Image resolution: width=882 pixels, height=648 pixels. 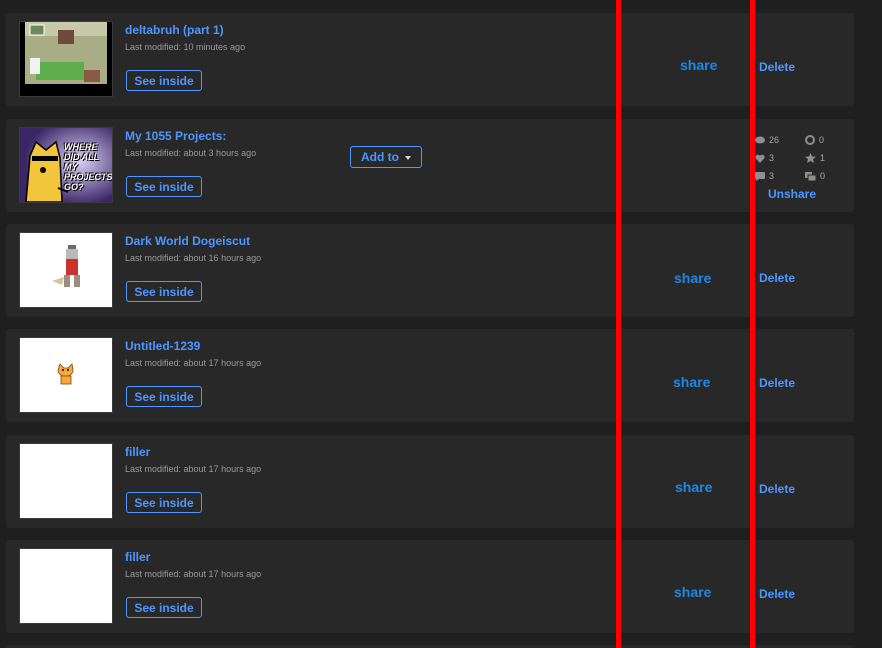 What do you see at coordinates (767, 140) in the screenshot?
I see `stat-views: 26` at bounding box center [767, 140].